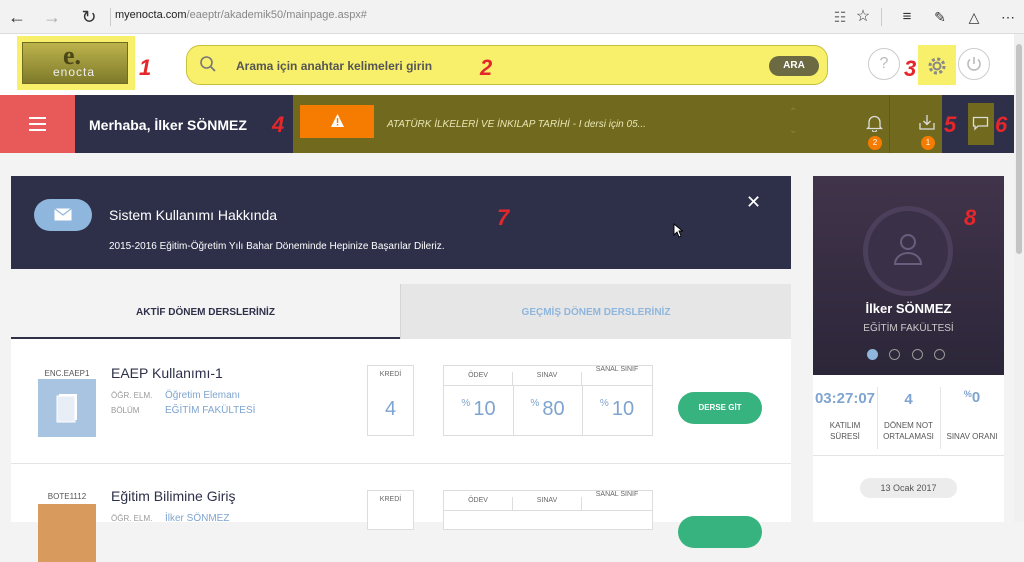 The image size is (1024, 562). I want to click on annotation-3: 3, so click(910, 68).